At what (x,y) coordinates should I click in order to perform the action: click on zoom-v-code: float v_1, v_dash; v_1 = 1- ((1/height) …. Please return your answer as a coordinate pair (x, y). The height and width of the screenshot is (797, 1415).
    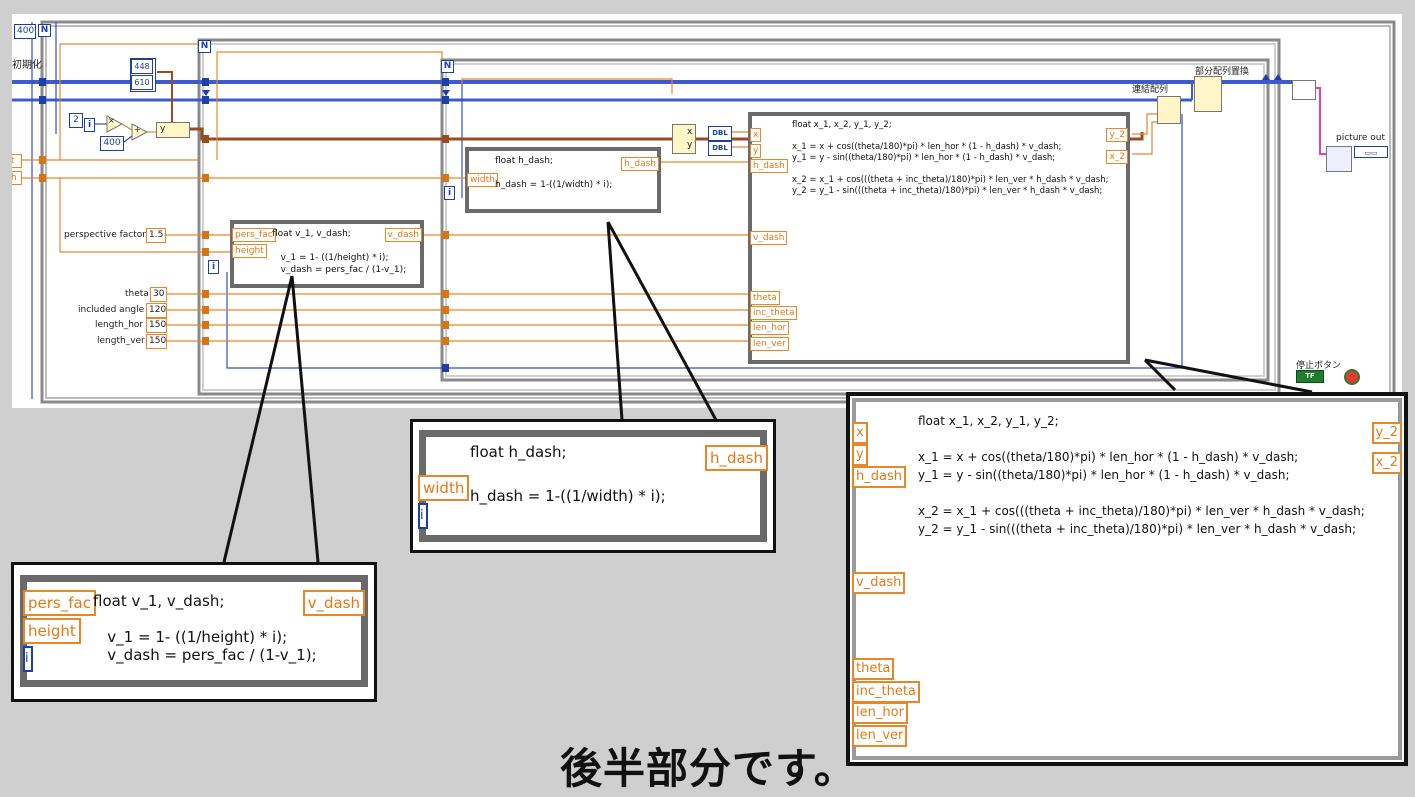
    Looking at the image, I should click on (205, 628).